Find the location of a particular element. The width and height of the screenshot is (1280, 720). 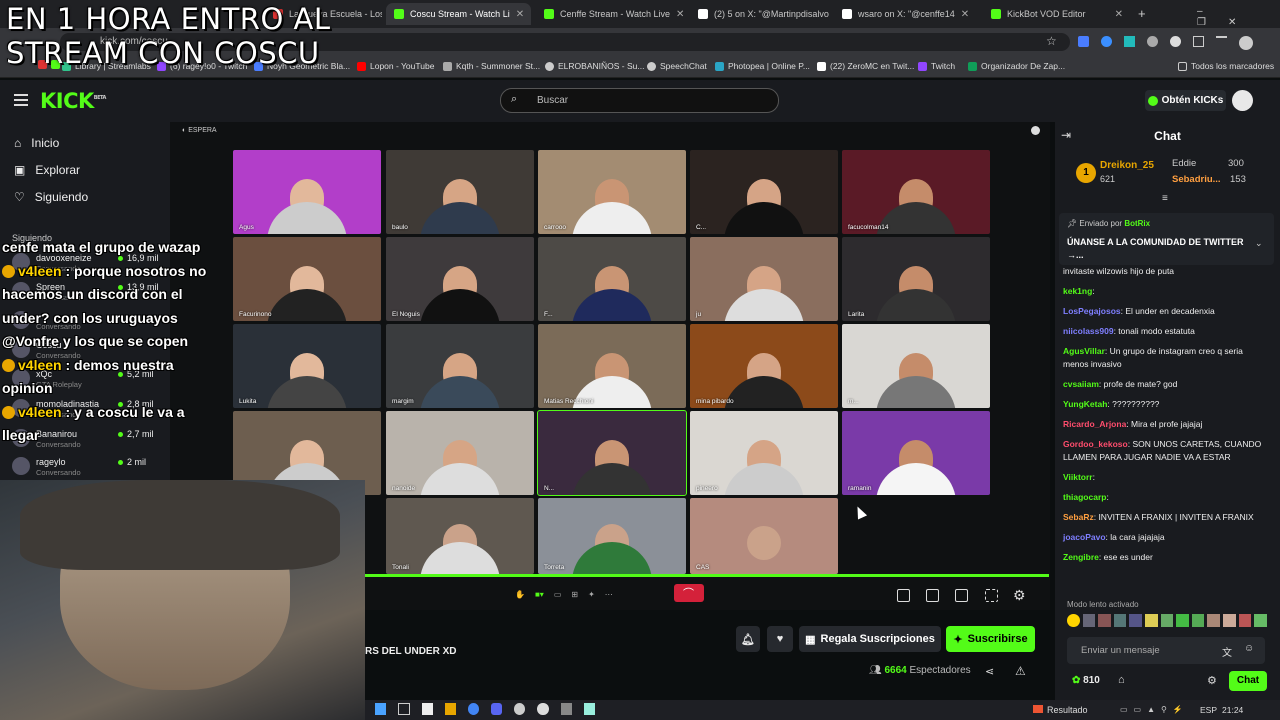

chat-message: kek1ng: is located at coordinates (1165, 291).